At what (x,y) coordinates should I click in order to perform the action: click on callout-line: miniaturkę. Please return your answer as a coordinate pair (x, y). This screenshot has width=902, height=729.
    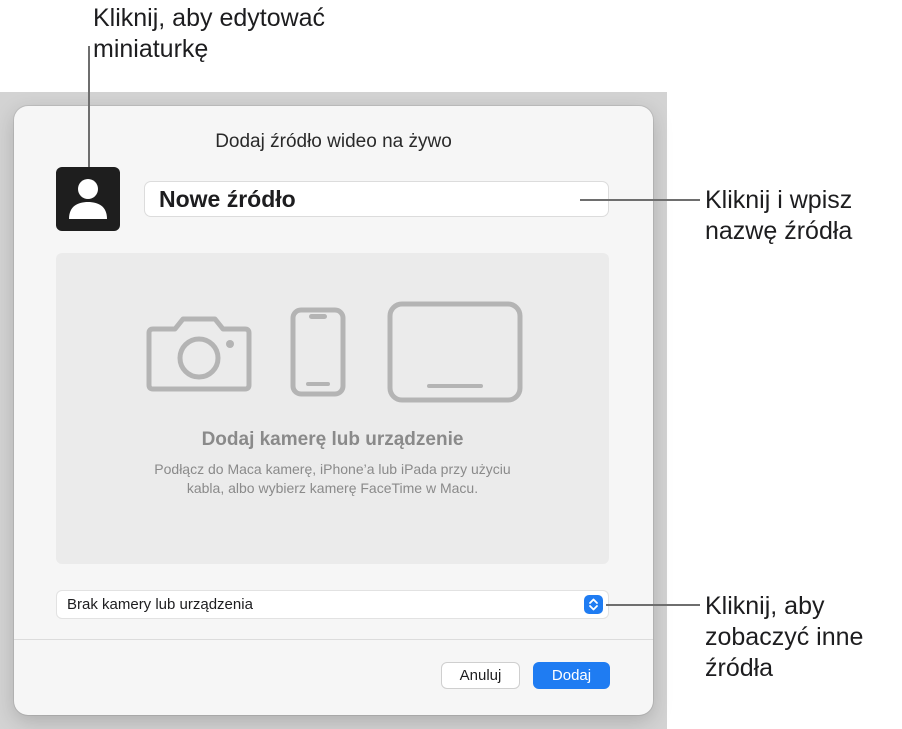
    Looking at the image, I should click on (151, 49).